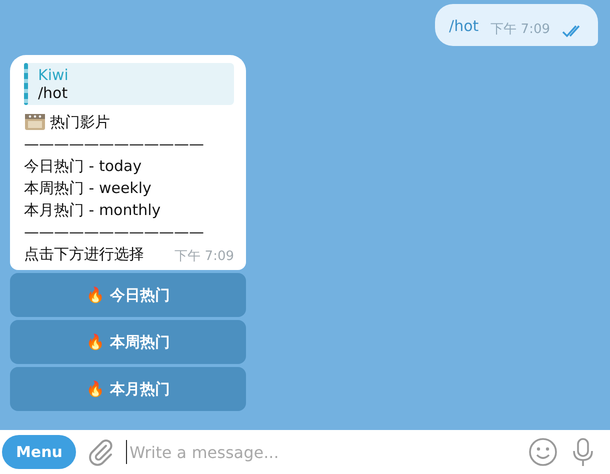 The height and width of the screenshot is (474, 610). What do you see at coordinates (80, 122) in the screenshot?
I see `message-title: 热门影片` at bounding box center [80, 122].